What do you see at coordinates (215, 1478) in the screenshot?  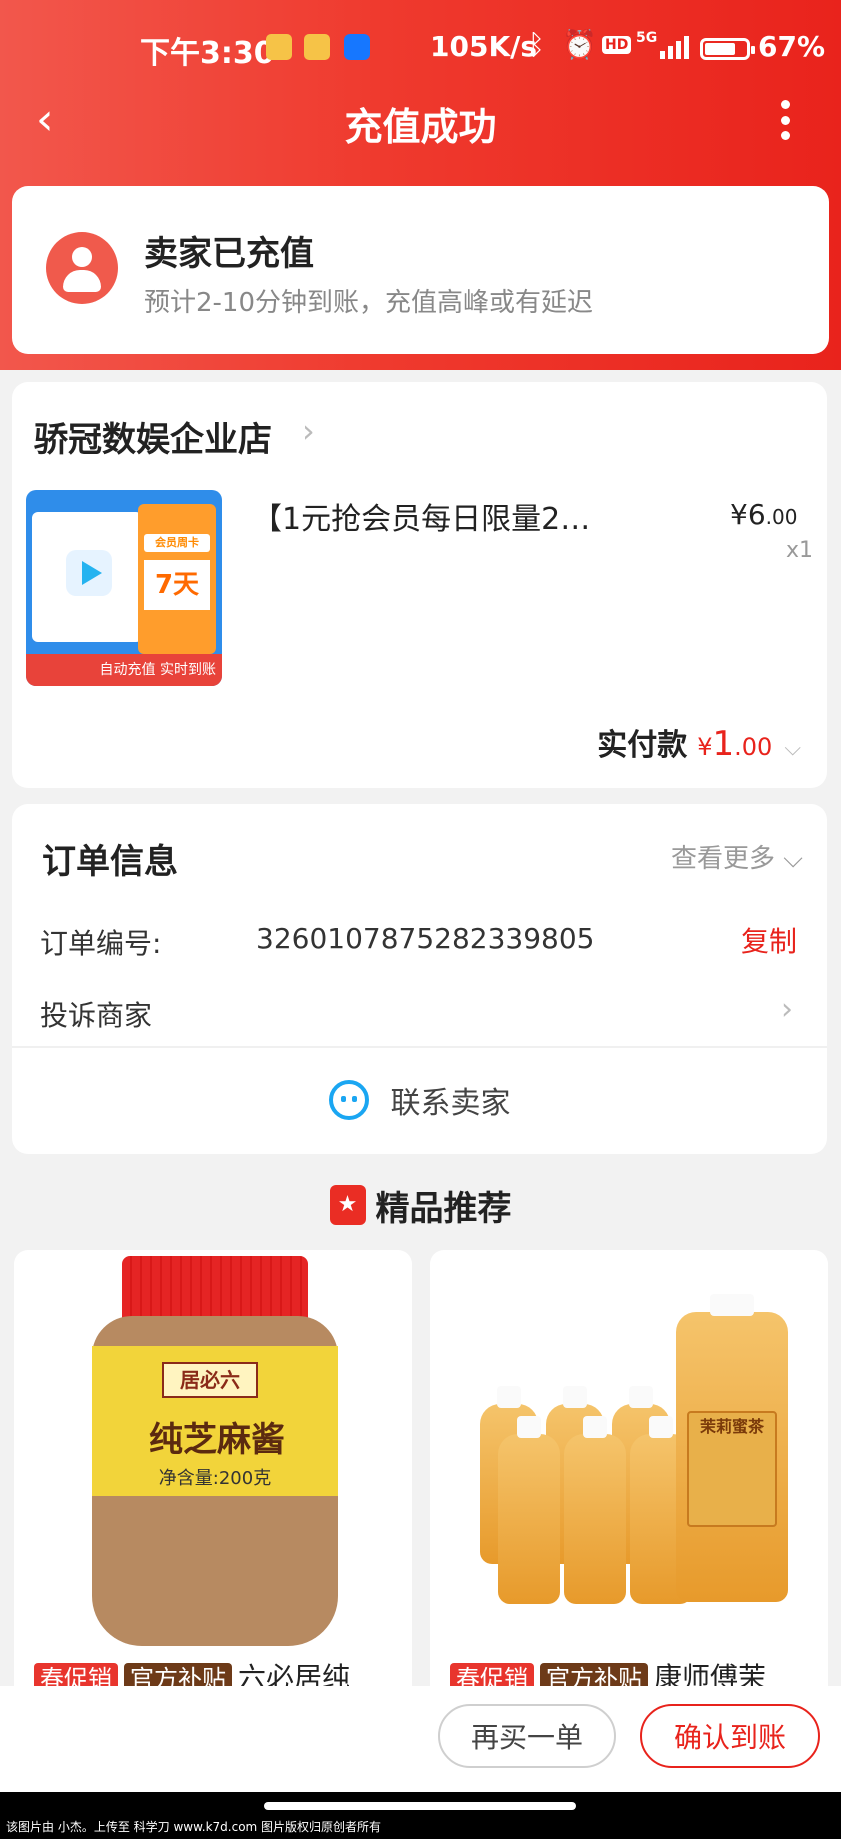 I see `jar-net: 净含量:200克` at bounding box center [215, 1478].